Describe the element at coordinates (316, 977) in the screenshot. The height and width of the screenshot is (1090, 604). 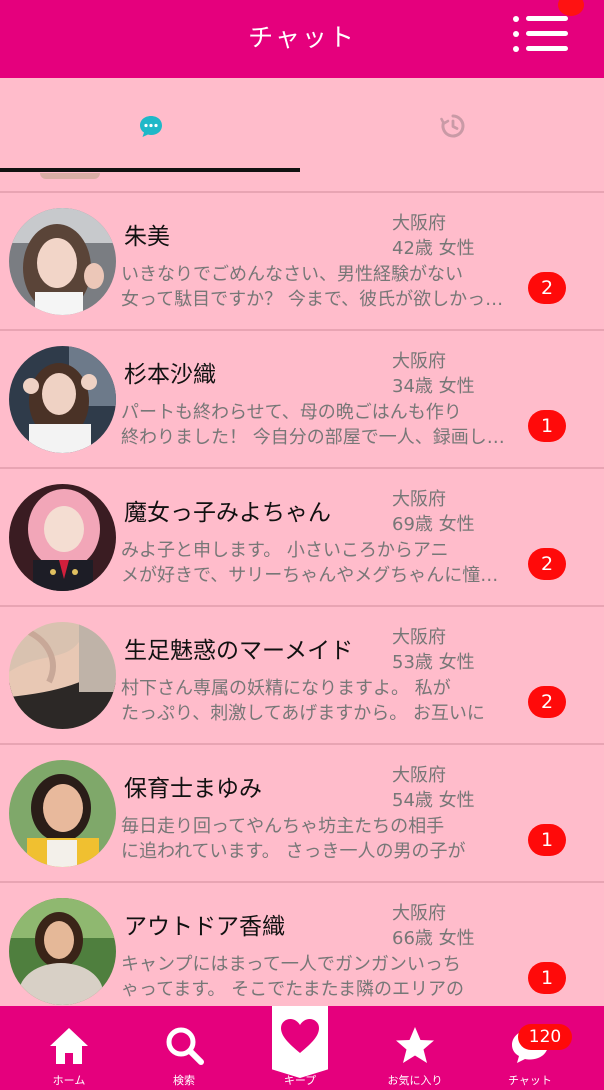
I see `message-preview: キャンプにはまって一人でガンガンいっち ゃってます。 そこでたまたま隣のエリアの` at that location.